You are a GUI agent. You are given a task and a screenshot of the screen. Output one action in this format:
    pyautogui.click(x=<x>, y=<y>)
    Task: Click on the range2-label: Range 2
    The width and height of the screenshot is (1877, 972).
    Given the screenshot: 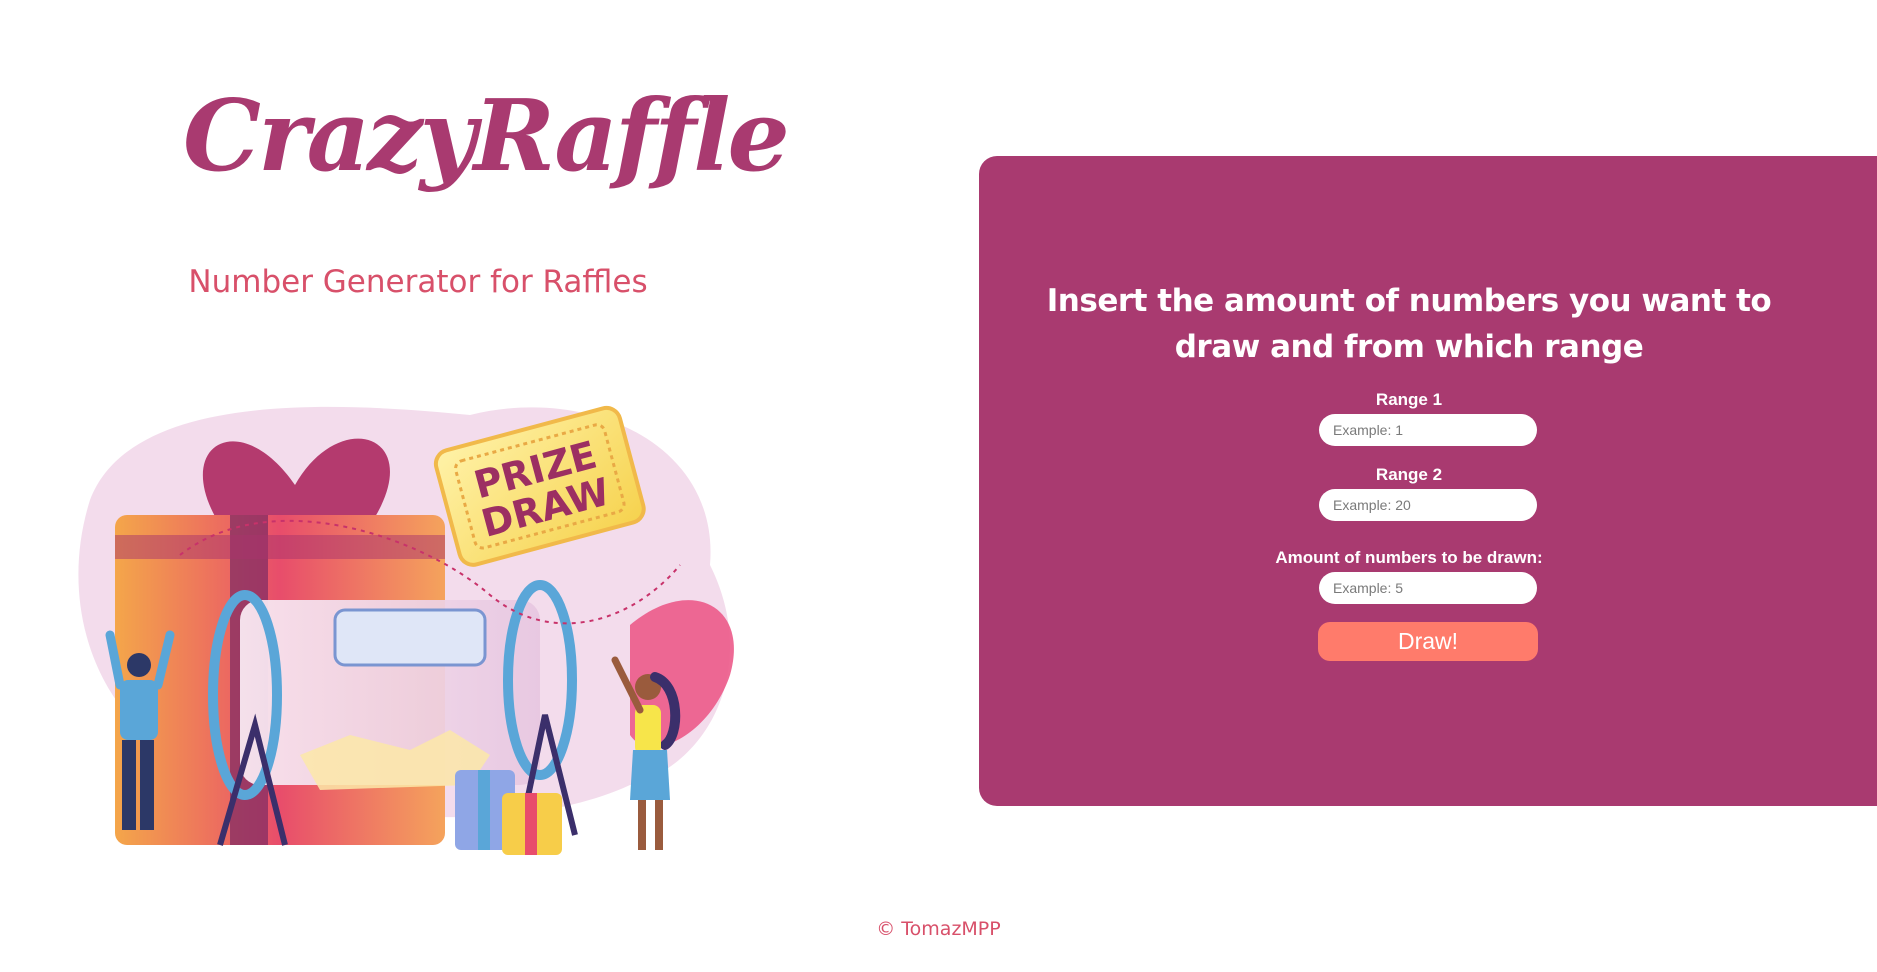 What is the action you would take?
    pyautogui.click(x=1409, y=474)
    